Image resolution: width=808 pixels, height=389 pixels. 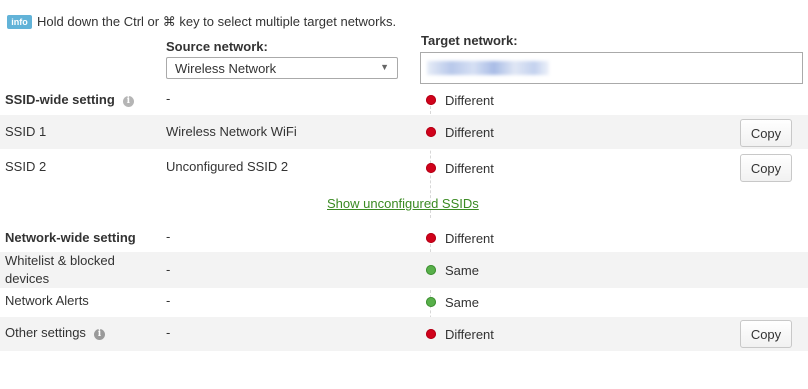 What do you see at coordinates (217, 46) in the screenshot?
I see `source-network-label: Source network:` at bounding box center [217, 46].